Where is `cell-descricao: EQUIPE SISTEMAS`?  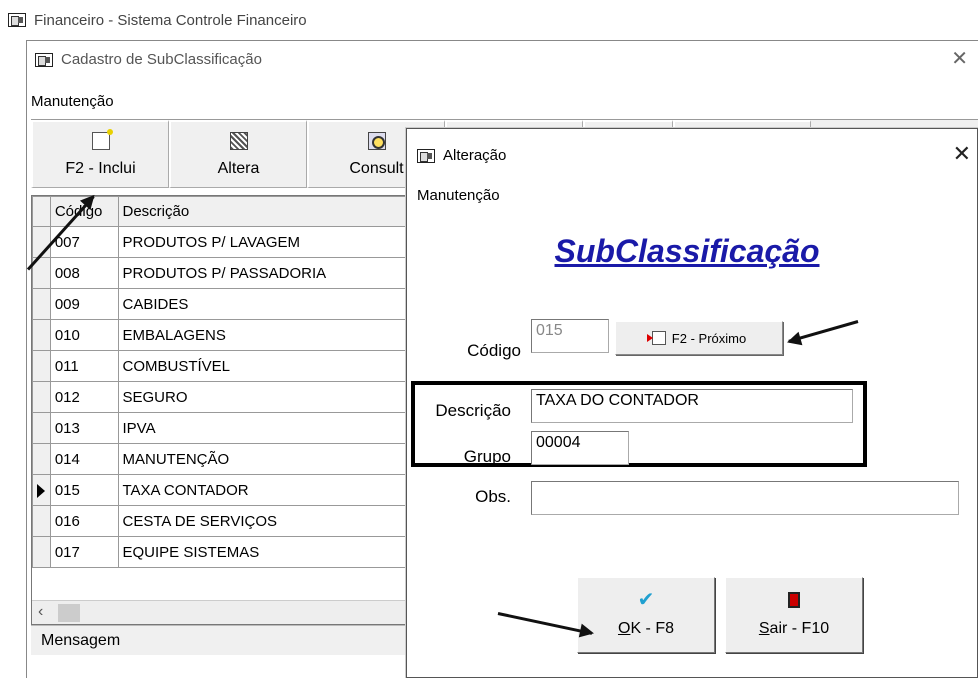 cell-descricao: EQUIPE SISTEMAS is located at coordinates (266, 552).